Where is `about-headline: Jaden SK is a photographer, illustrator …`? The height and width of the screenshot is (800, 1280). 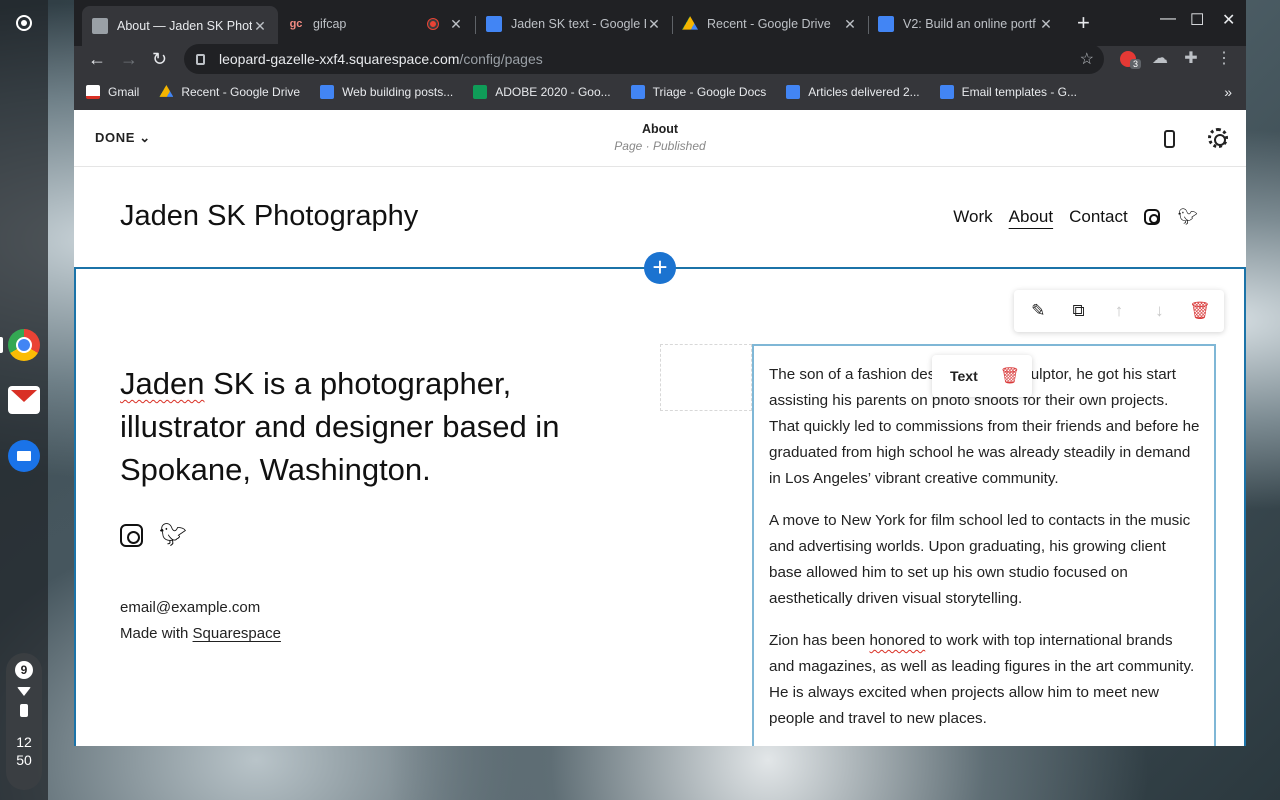
about-headline: Jaden SK is a photographer, illustrator … is located at coordinates (380, 426).